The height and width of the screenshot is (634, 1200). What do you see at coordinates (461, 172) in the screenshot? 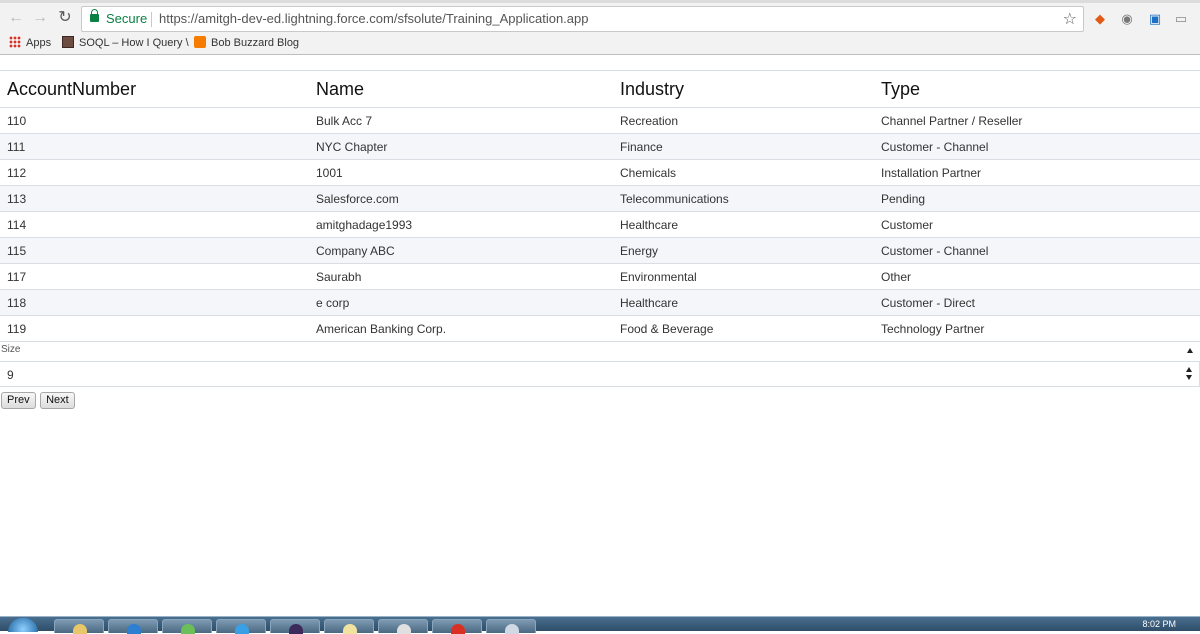
I see `cell-name: 1001` at bounding box center [461, 172].